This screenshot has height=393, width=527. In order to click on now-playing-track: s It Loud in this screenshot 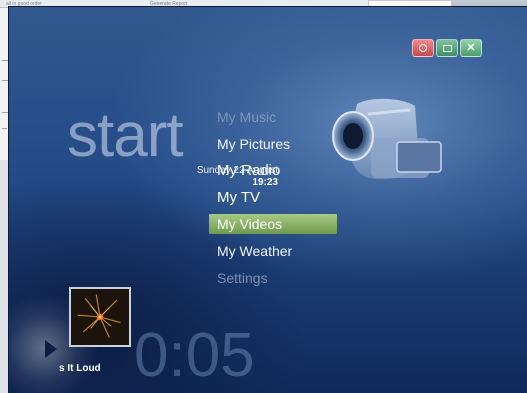, I will do `click(80, 368)`.